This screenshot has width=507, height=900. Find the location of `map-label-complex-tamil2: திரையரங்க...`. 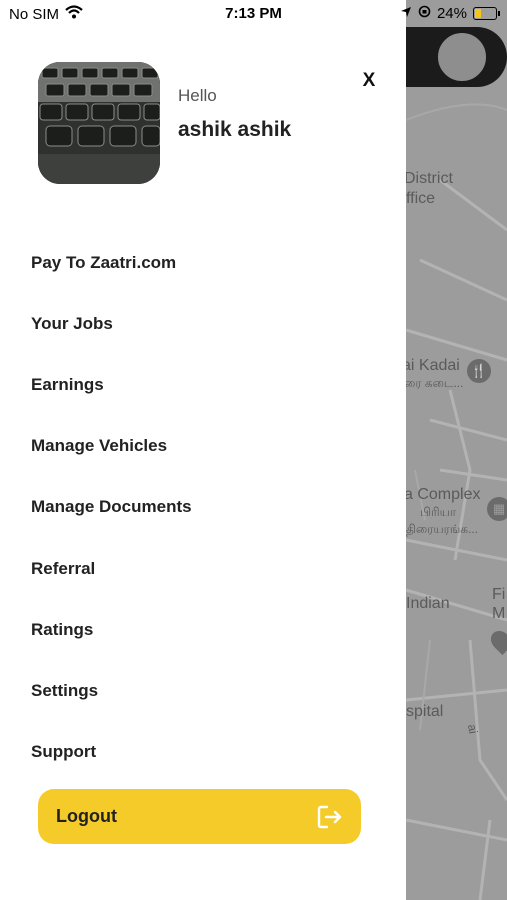

map-label-complex-tamil2: திரையரங்க... is located at coordinates (442, 529).